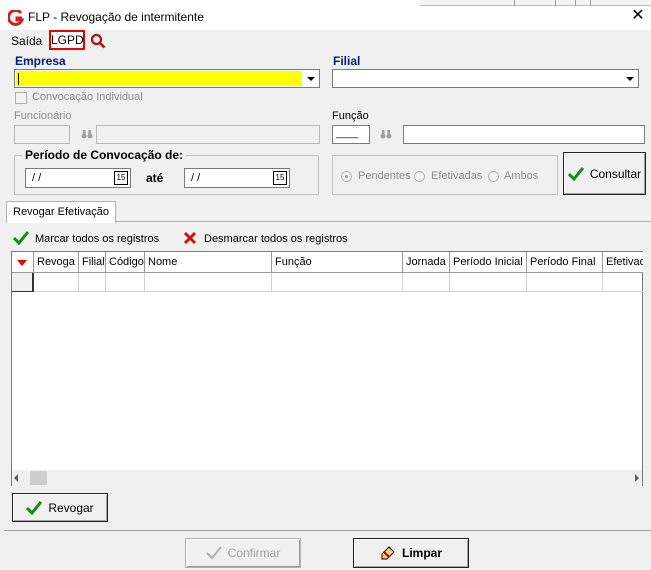 The height and width of the screenshot is (570, 651). I want to click on row-indicator, so click(23, 282).